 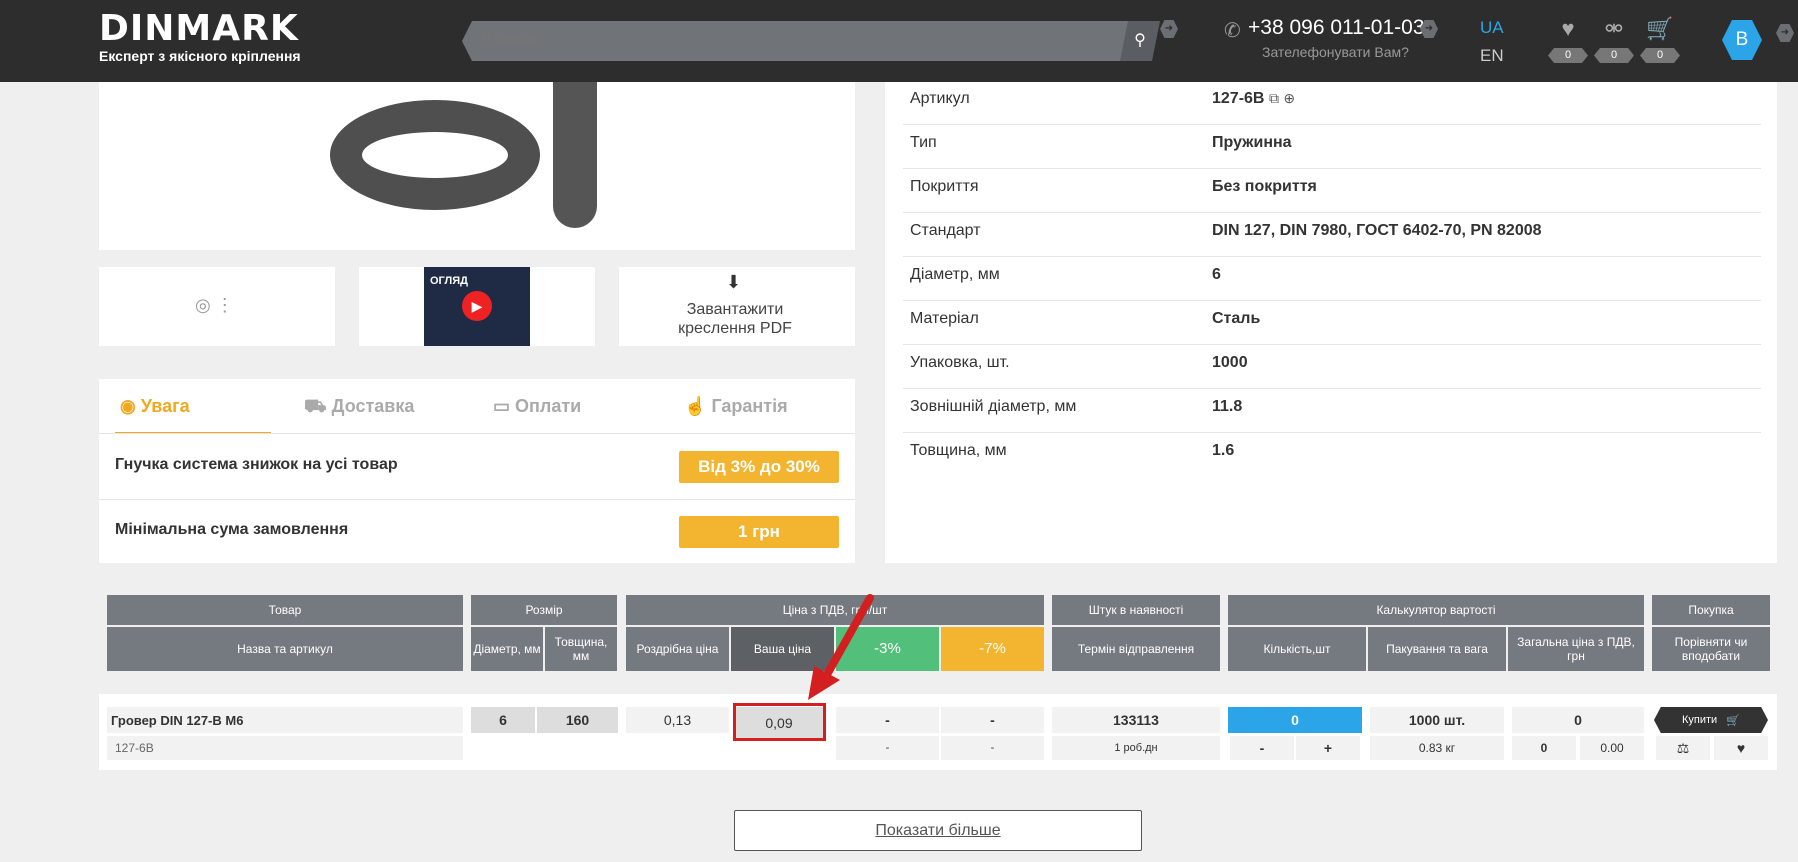 What do you see at coordinates (1264, 186) in the screenshot?
I see `spec-value: Без покриття` at bounding box center [1264, 186].